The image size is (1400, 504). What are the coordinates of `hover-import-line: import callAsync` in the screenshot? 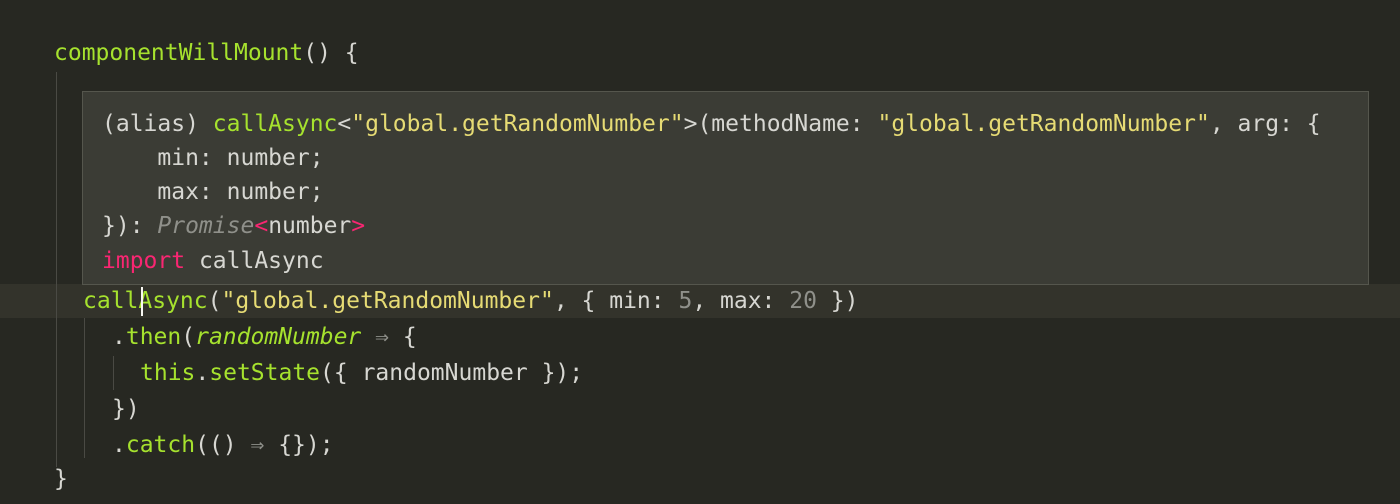 It's located at (213, 261).